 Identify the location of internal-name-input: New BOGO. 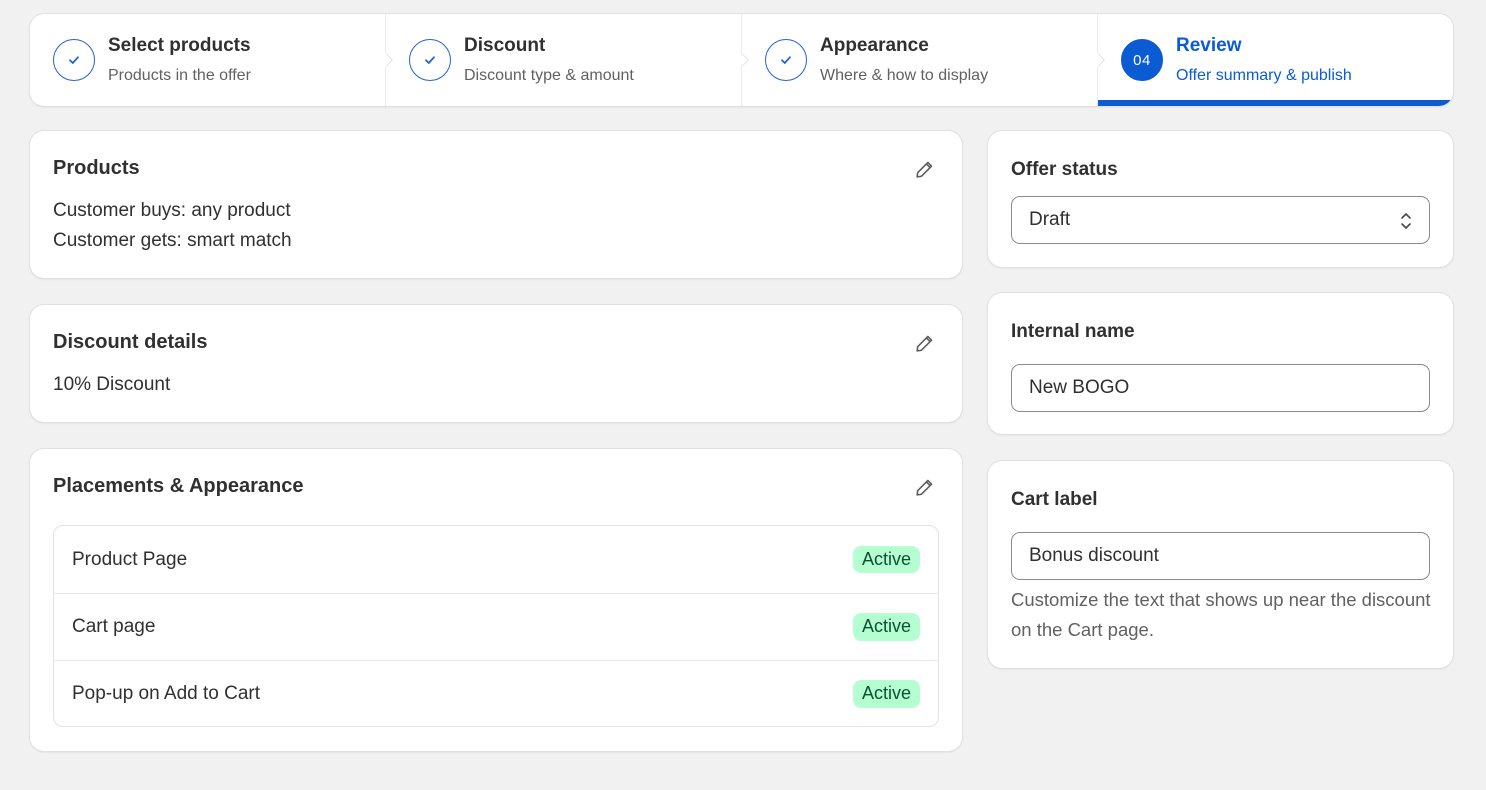
(1220, 388).